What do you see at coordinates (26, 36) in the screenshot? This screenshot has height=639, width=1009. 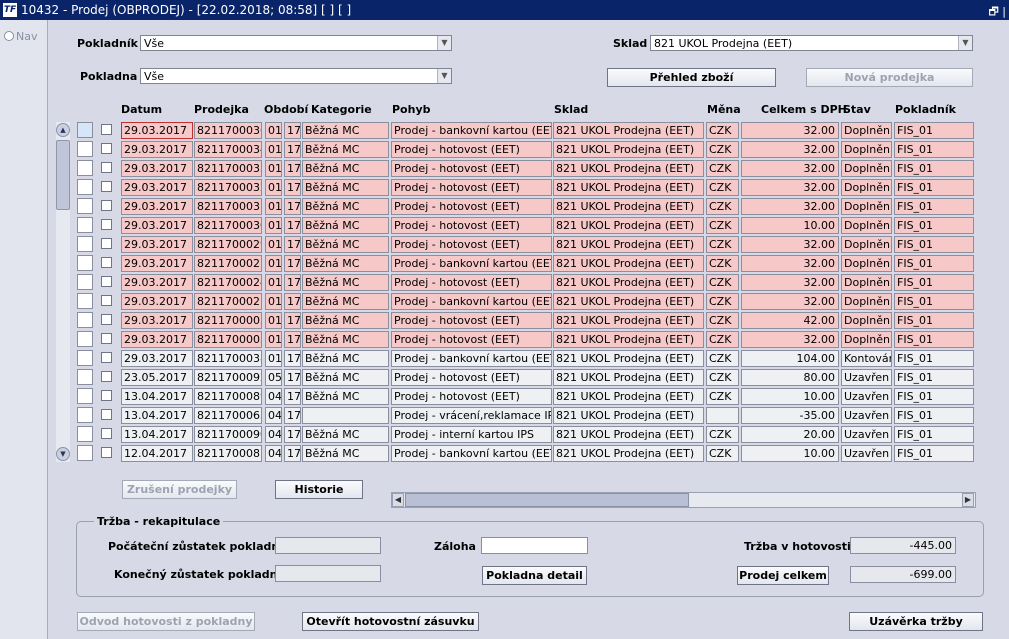 I see `nav-label: Nav` at bounding box center [26, 36].